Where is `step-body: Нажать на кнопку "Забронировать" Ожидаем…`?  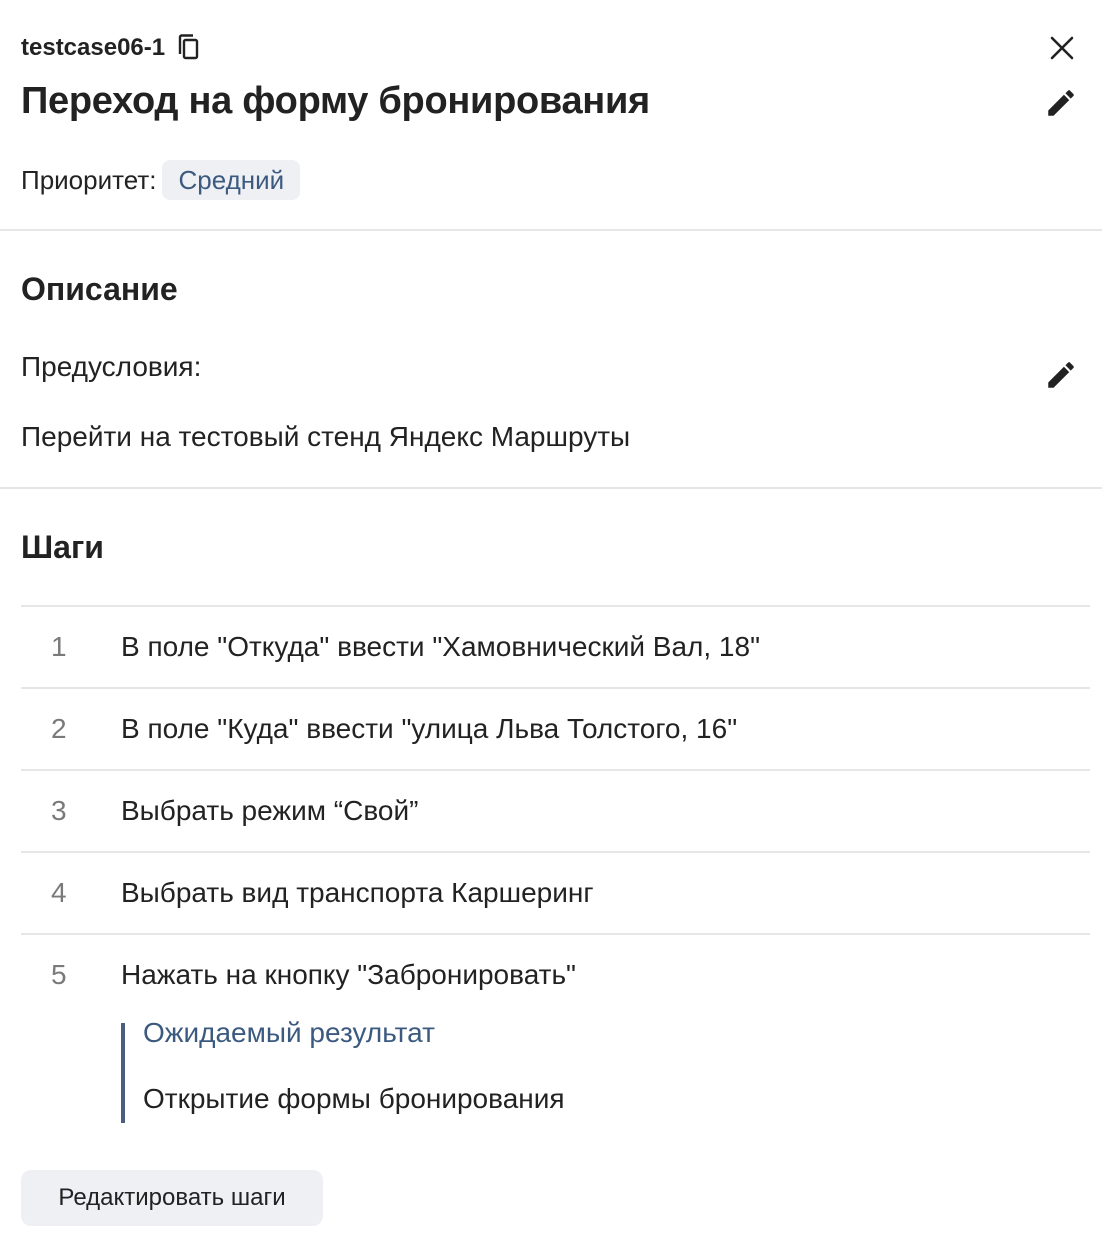
step-body: Нажать на кнопку "Забронировать" Ожидаем… is located at coordinates (605, 1029).